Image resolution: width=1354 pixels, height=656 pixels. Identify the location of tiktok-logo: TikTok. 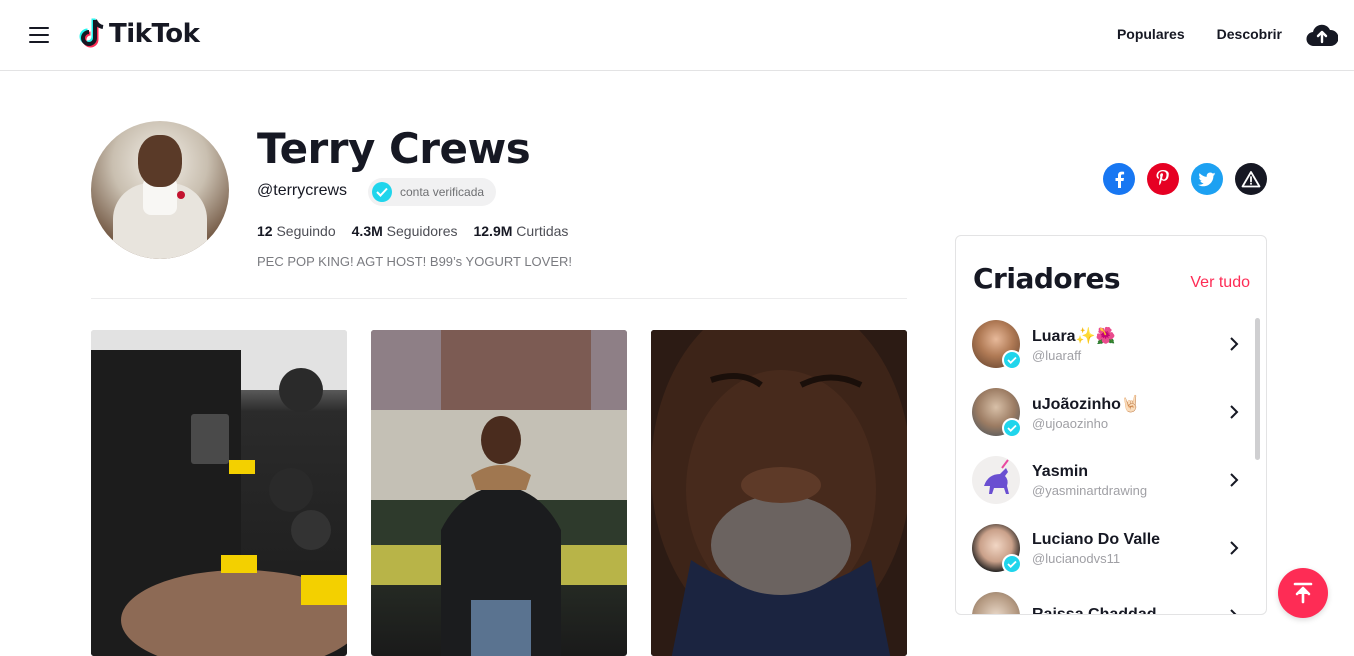
(139, 34).